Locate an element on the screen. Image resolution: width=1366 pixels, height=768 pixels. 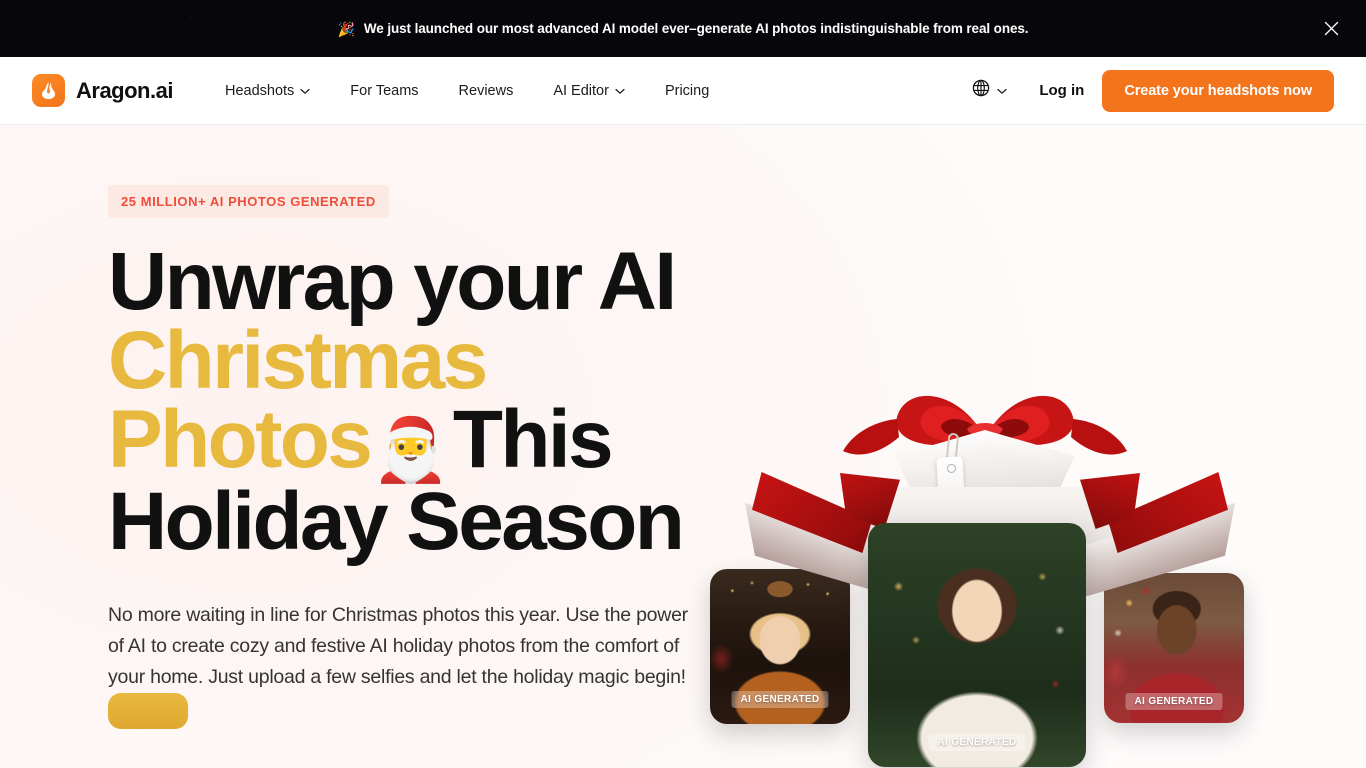
nav-item-label: Pricing is located at coordinates (687, 90).